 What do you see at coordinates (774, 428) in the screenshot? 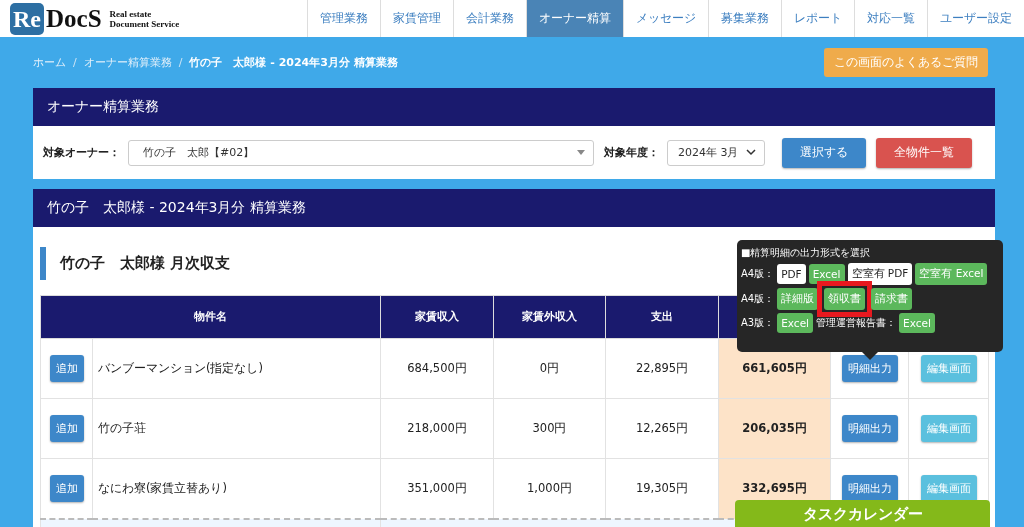
I see `balance-cell: 206,035円` at bounding box center [774, 428].